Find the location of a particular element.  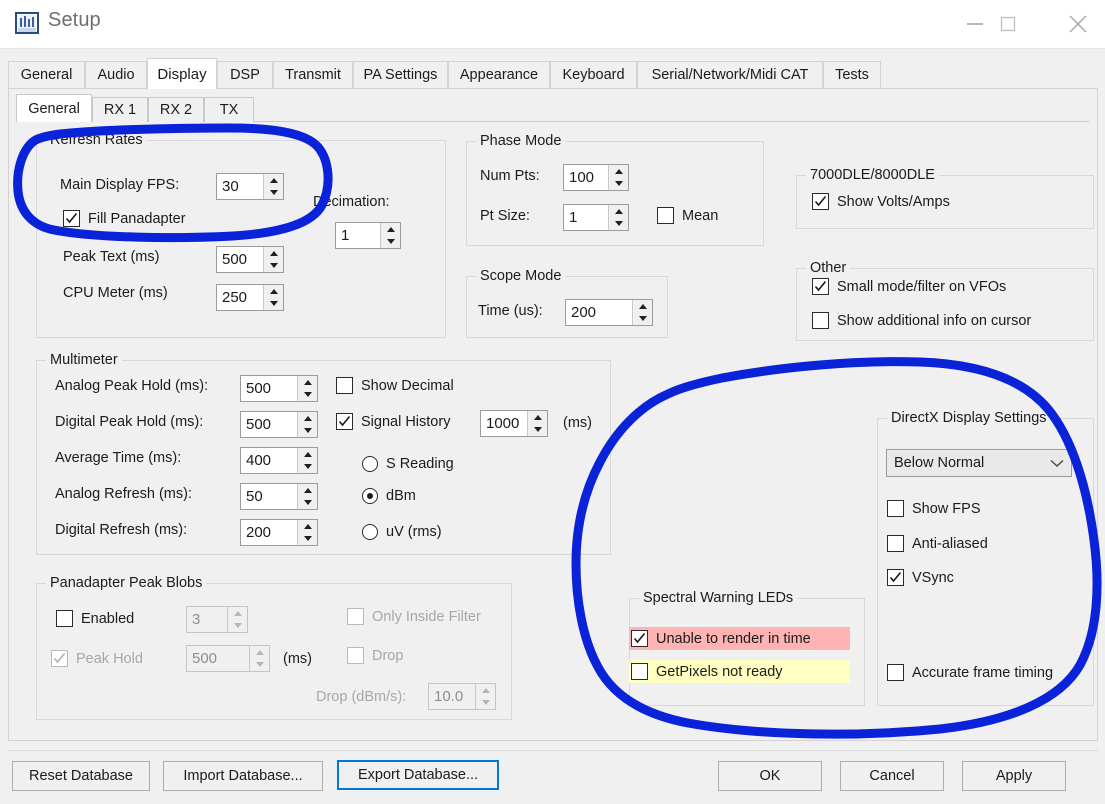

tab-tests: Tests is located at coordinates (852, 74).